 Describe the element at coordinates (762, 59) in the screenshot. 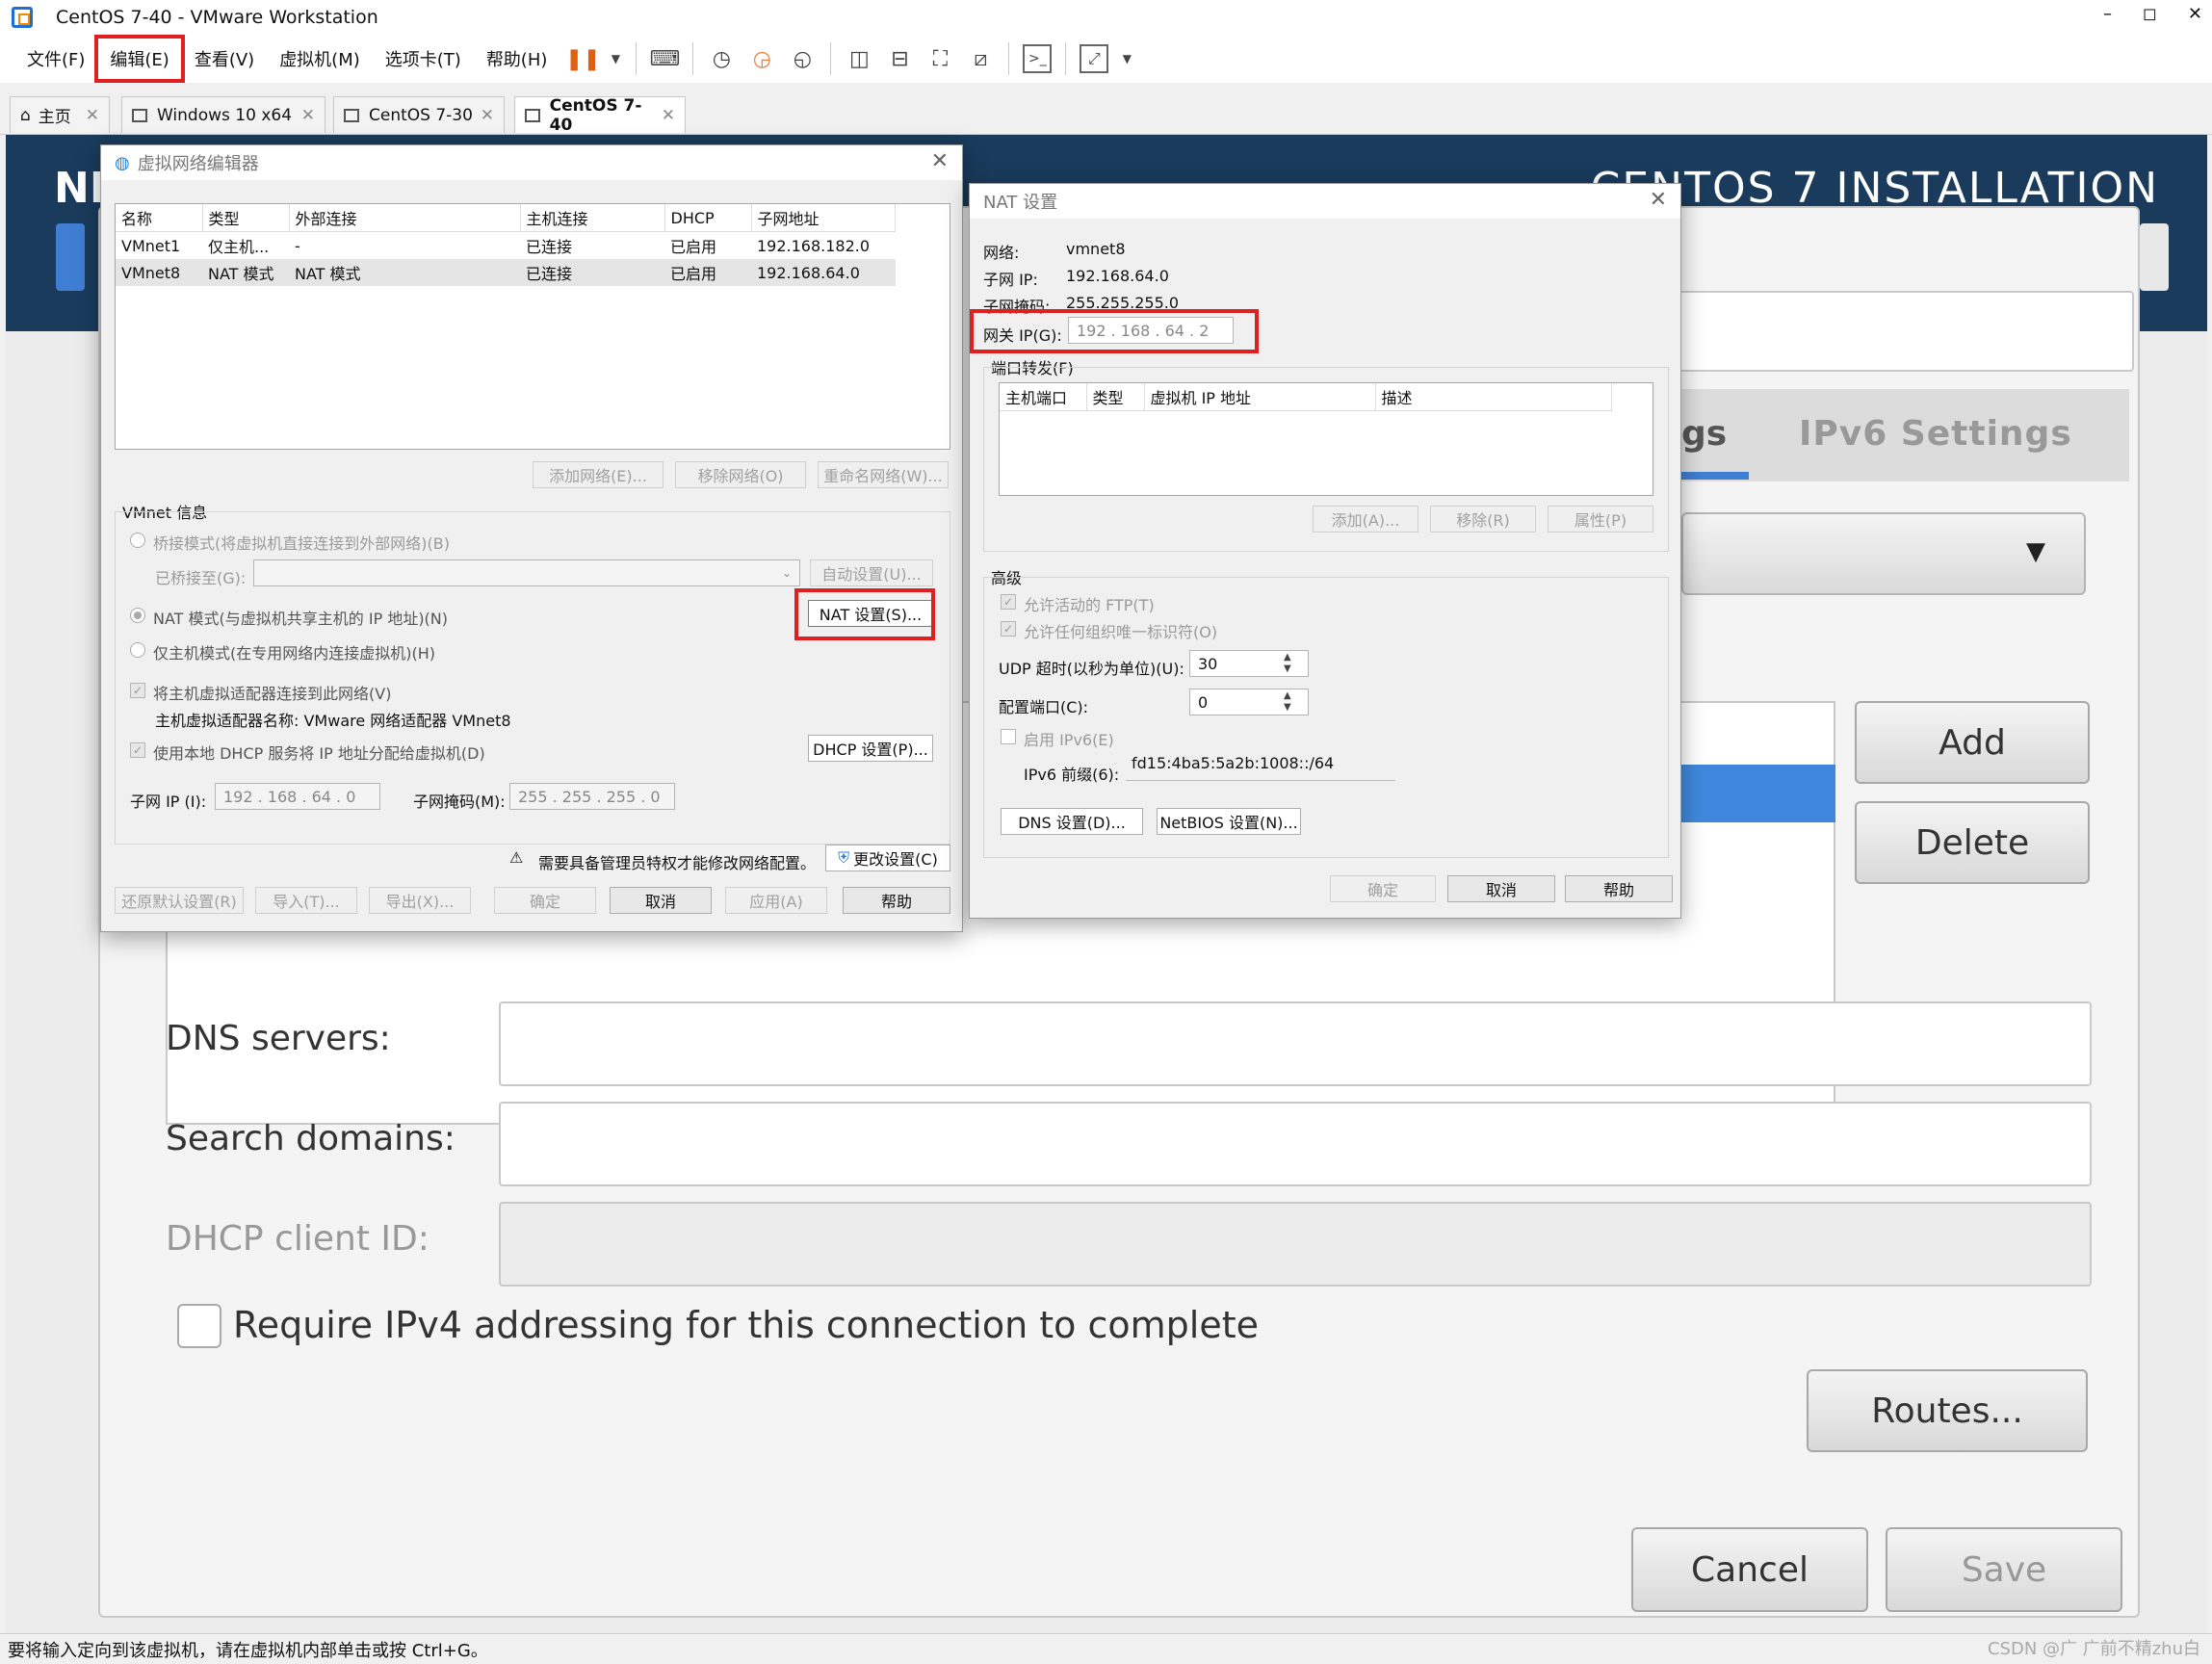

I see `revert-snapshot-icon: ◶` at that location.